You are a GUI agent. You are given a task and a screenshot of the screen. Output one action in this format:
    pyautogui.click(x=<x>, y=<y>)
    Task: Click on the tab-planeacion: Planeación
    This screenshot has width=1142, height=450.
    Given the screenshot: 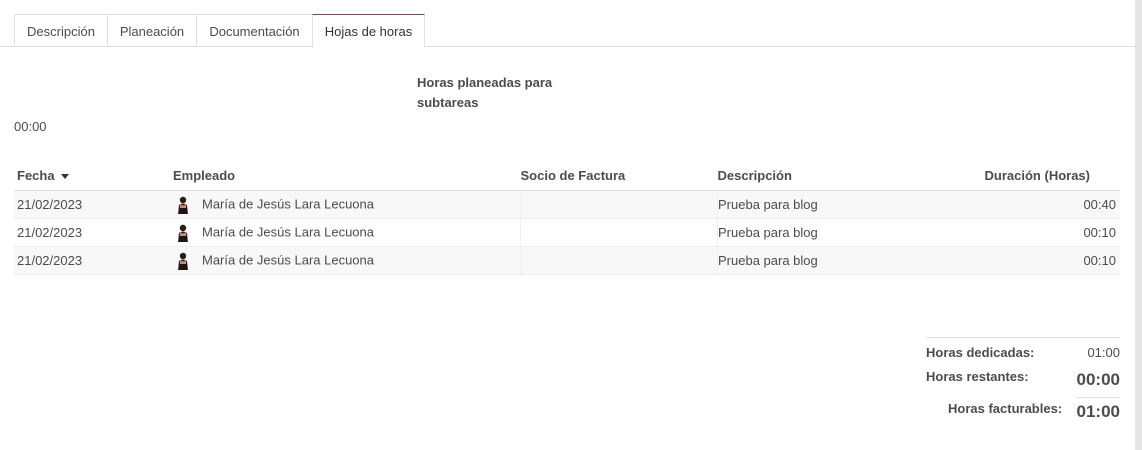 What is the action you would take?
    pyautogui.click(x=152, y=30)
    